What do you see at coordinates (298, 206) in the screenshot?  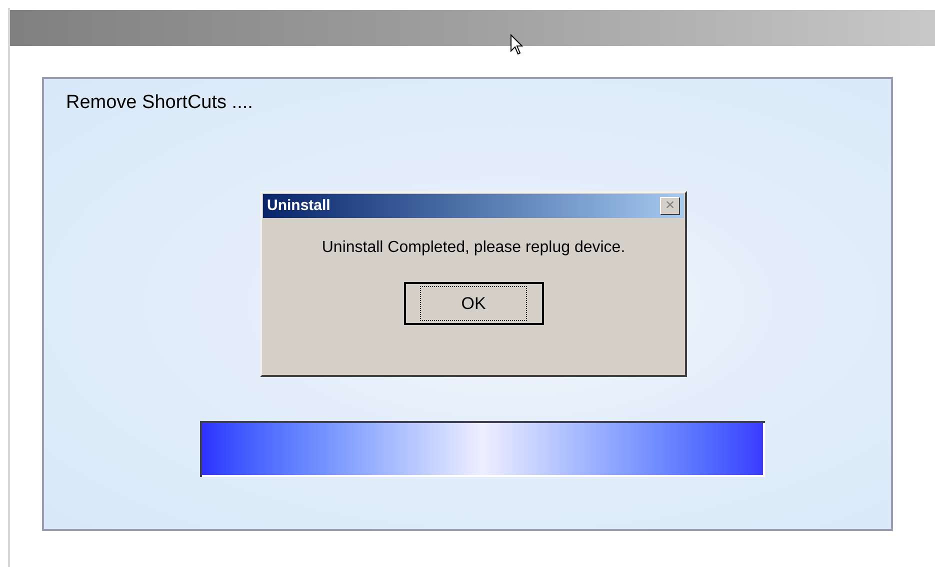 I see `dialog-title: Uninstall` at bounding box center [298, 206].